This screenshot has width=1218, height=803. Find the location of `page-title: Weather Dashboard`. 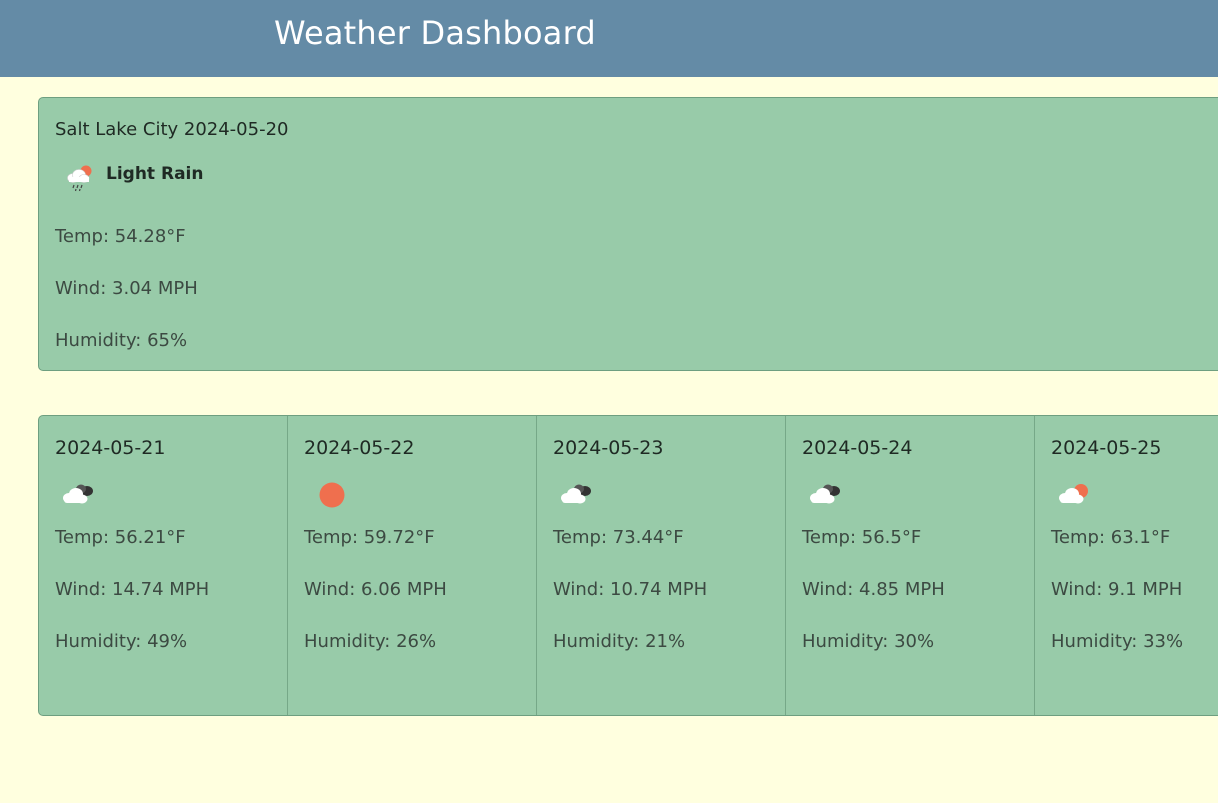

page-title: Weather Dashboard is located at coordinates (435, 33).